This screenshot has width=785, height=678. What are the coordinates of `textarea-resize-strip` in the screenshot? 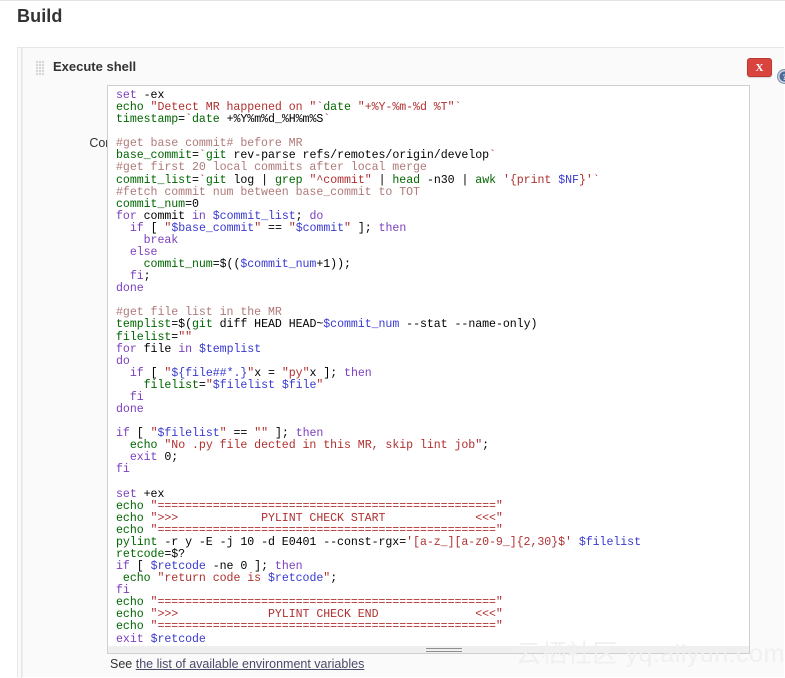 It's located at (428, 650).